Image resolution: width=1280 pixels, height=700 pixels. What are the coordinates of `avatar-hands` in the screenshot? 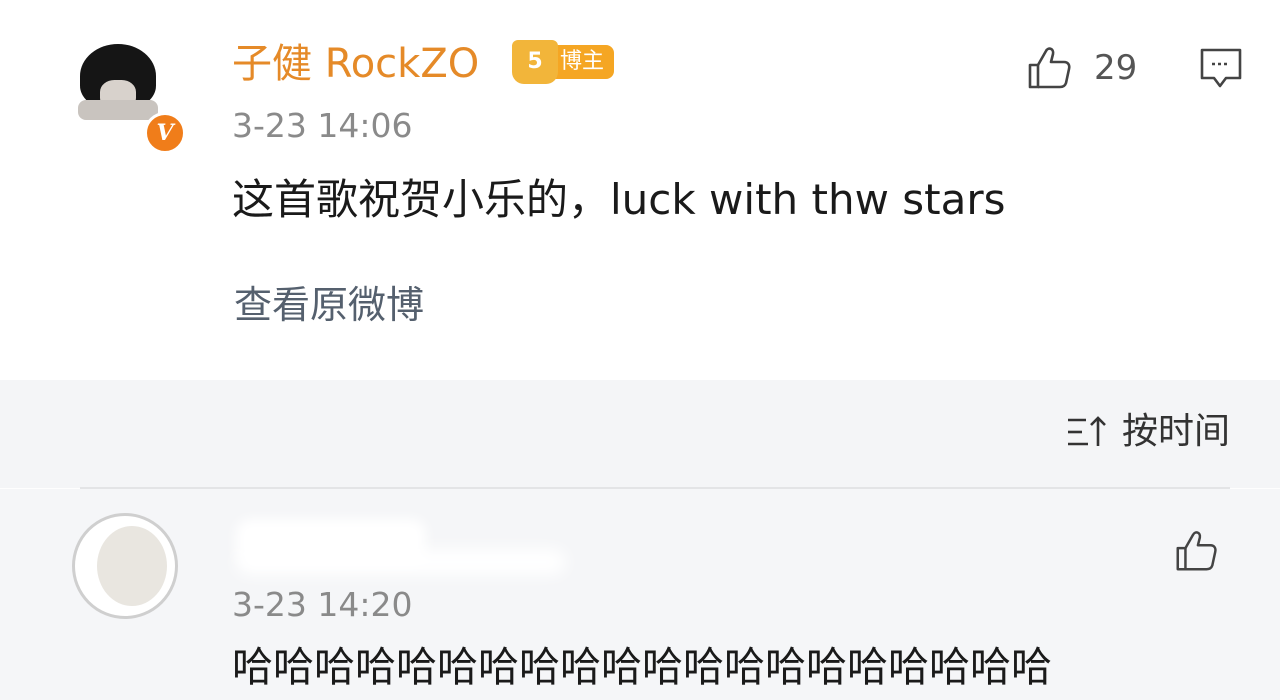 It's located at (118, 110).